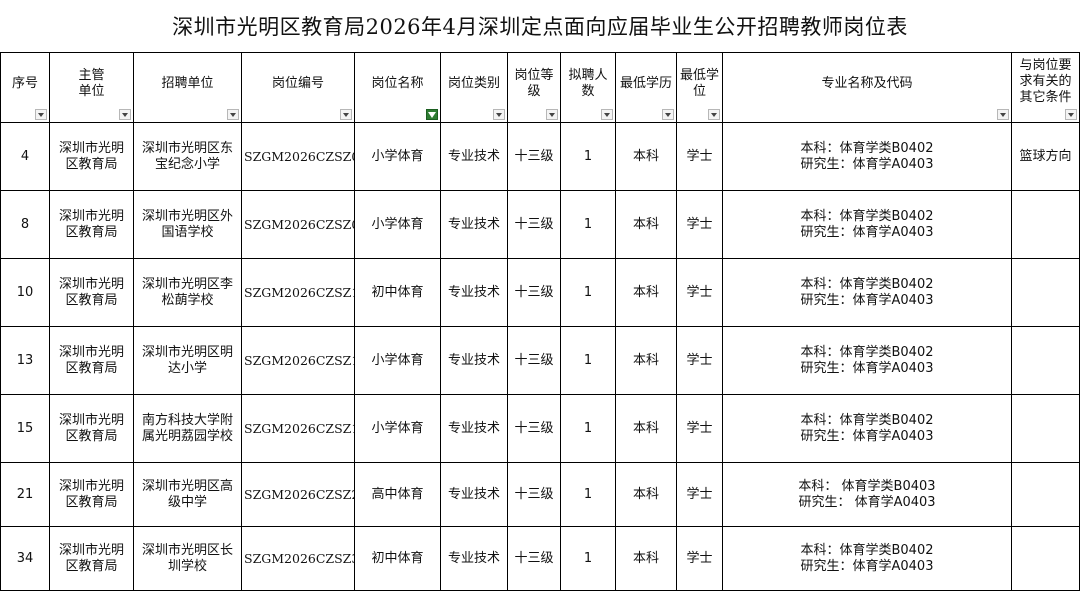 The image size is (1080, 591). I want to click on col-header-label: 岗位等级, so click(534, 83).